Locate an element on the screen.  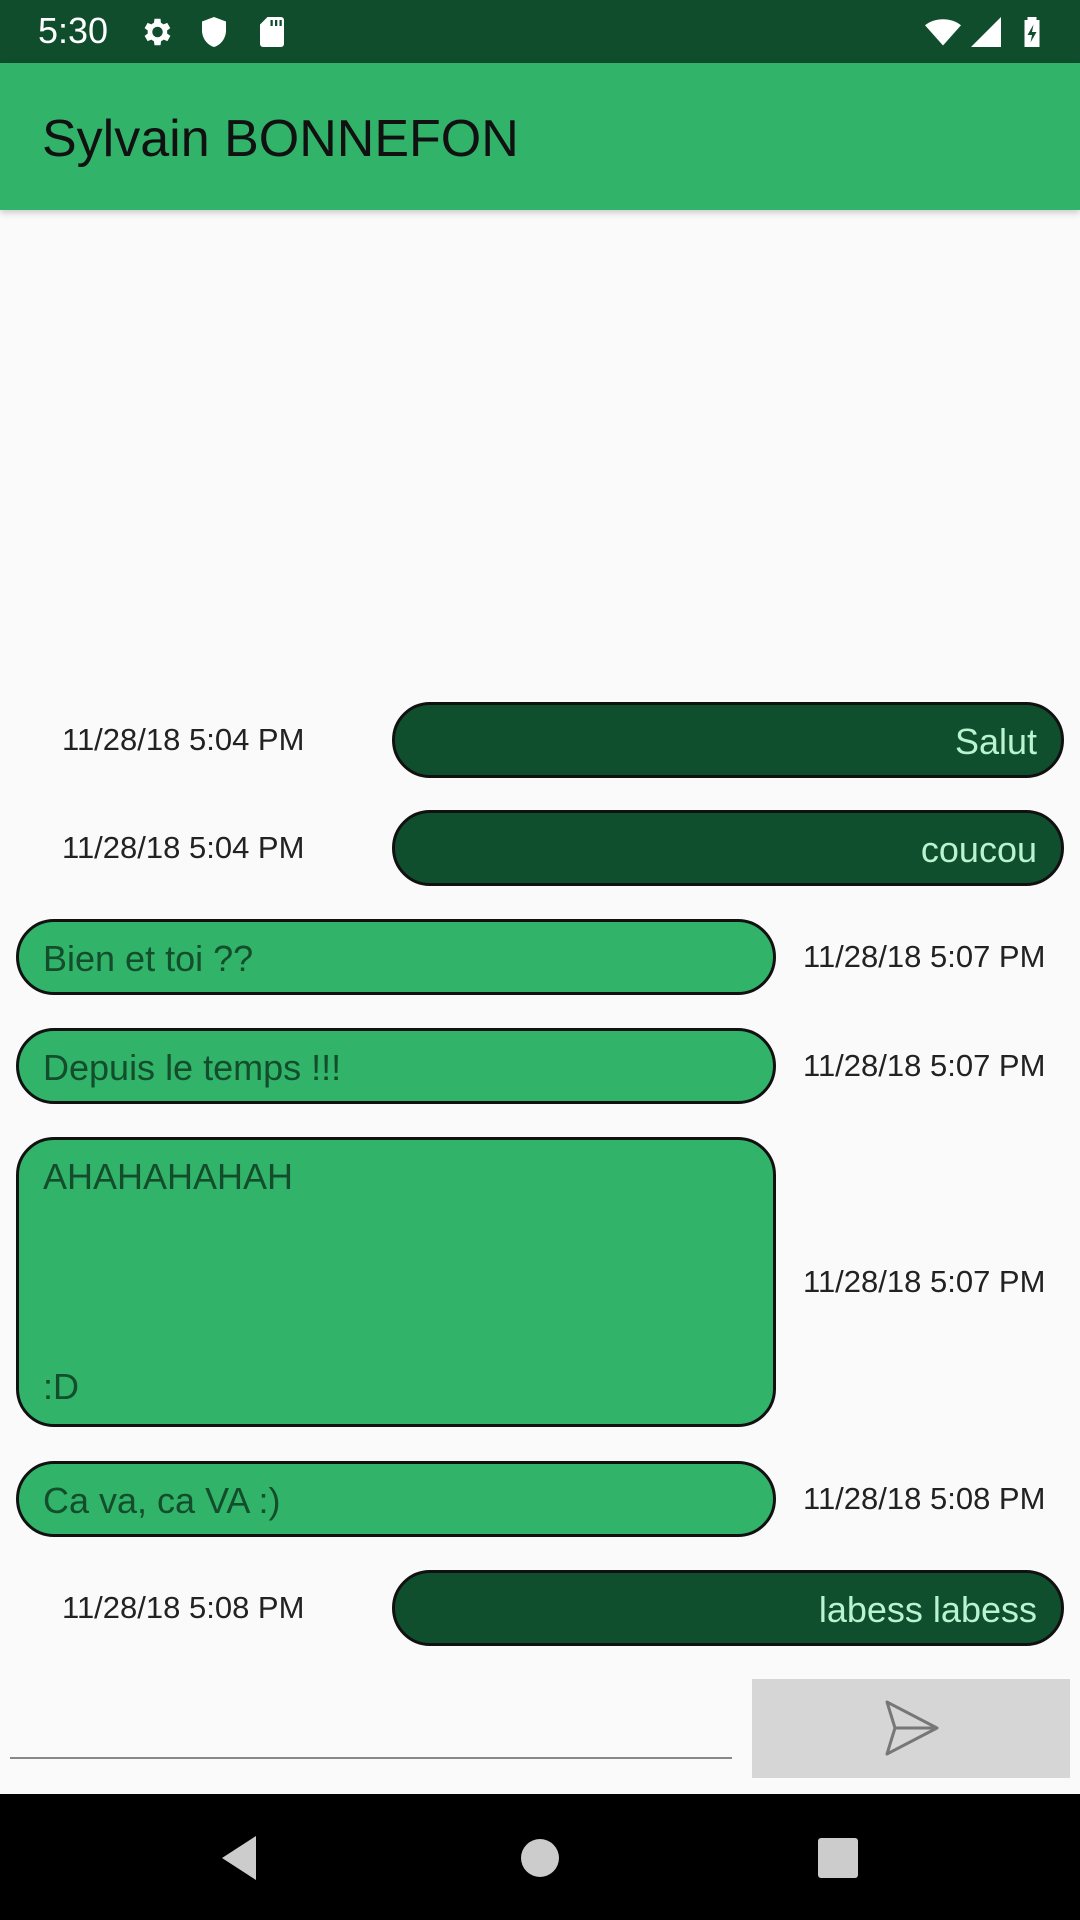
sd-card-icon is located at coordinates (272, 32).